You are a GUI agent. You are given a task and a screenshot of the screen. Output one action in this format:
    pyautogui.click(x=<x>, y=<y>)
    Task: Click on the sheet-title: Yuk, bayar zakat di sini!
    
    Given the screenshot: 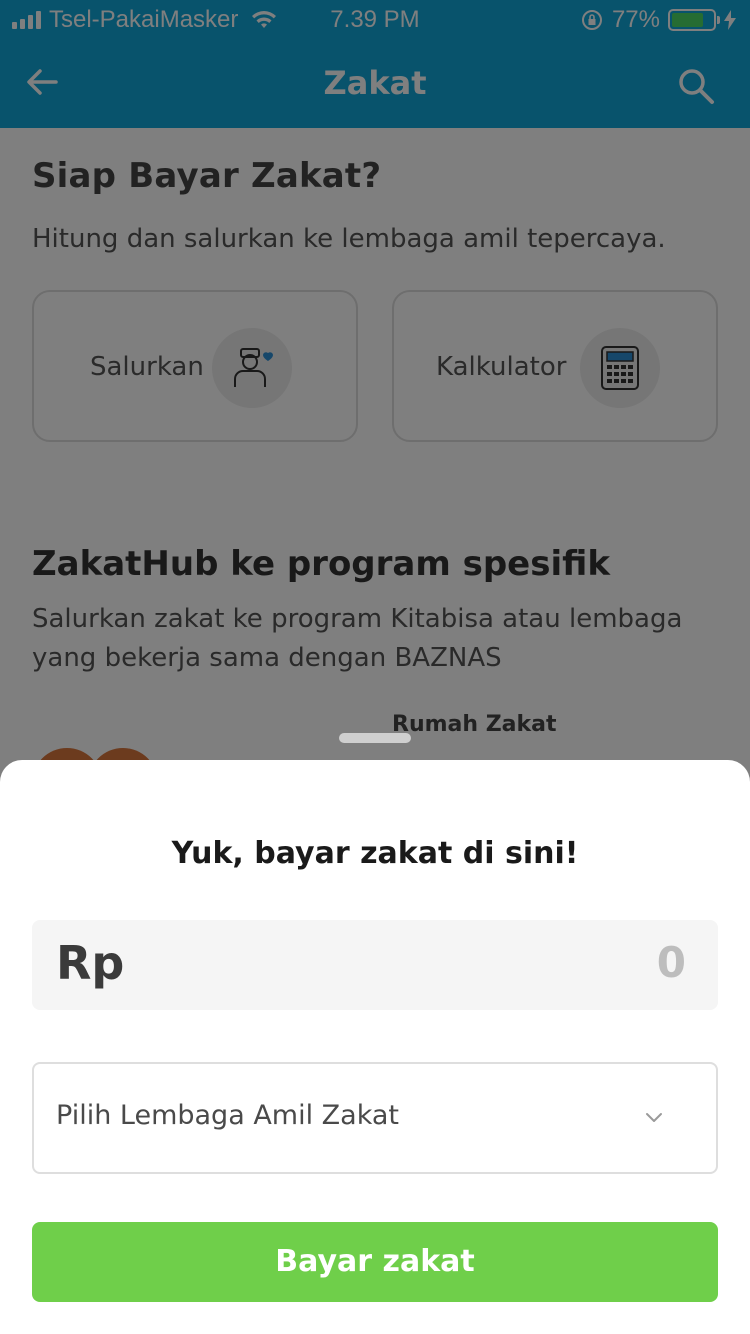 What is the action you would take?
    pyautogui.click(x=375, y=853)
    